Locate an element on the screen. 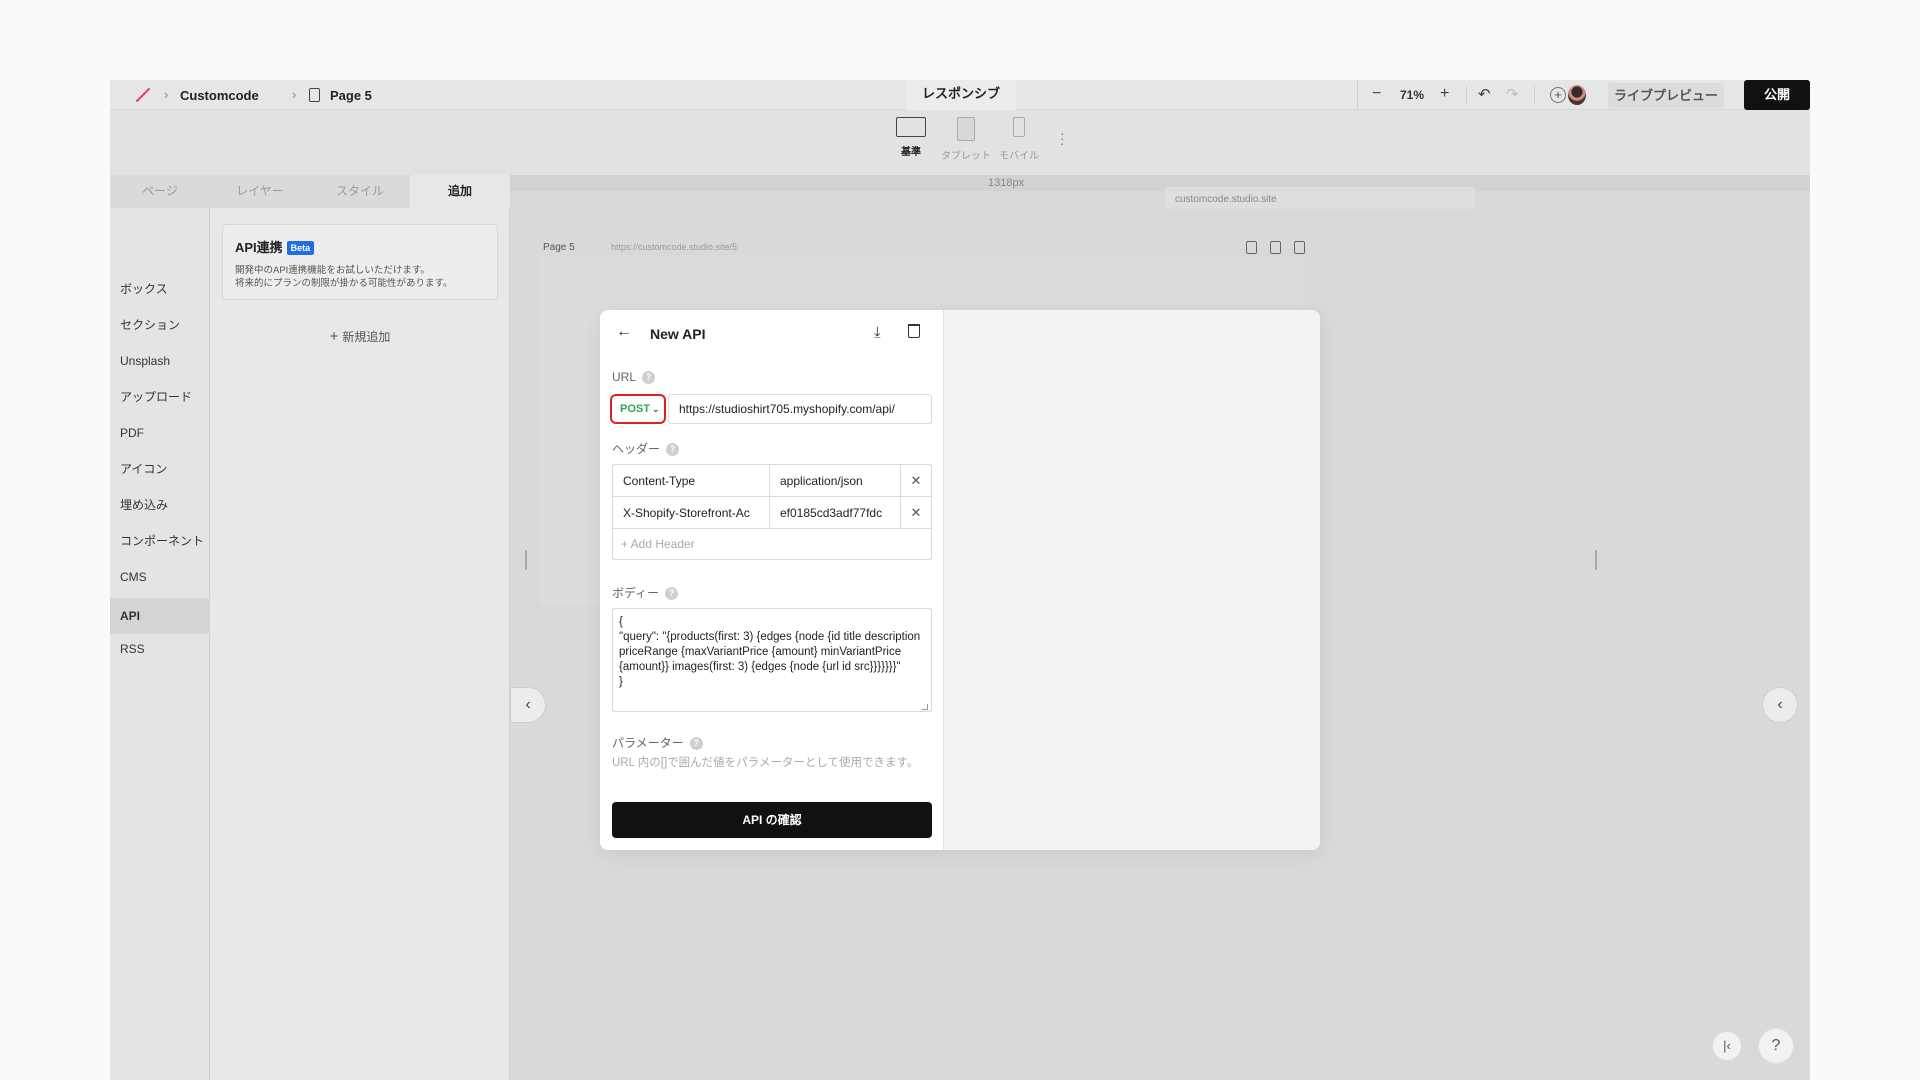  download-icon: ⤓ is located at coordinates (877, 332).